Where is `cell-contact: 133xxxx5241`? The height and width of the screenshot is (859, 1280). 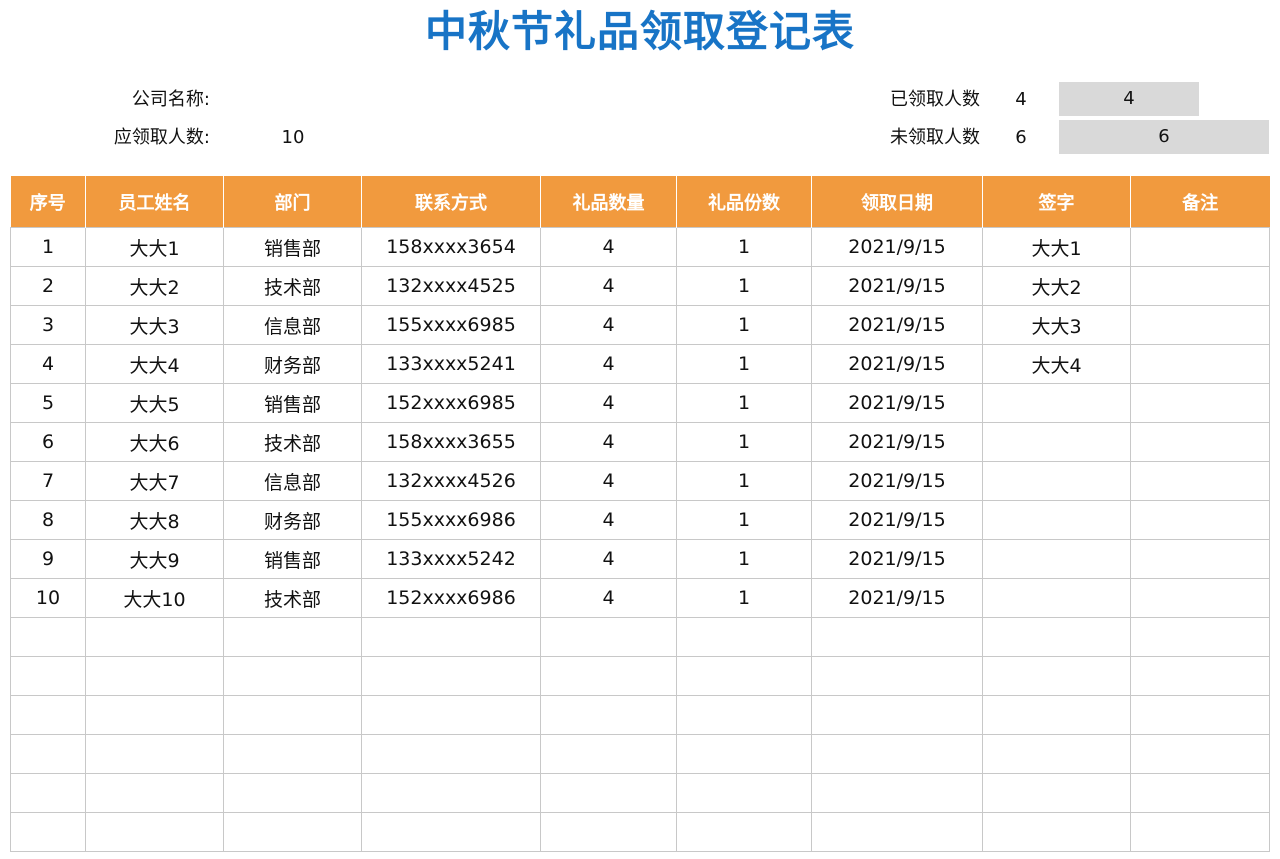 cell-contact: 133xxxx5241 is located at coordinates (451, 364).